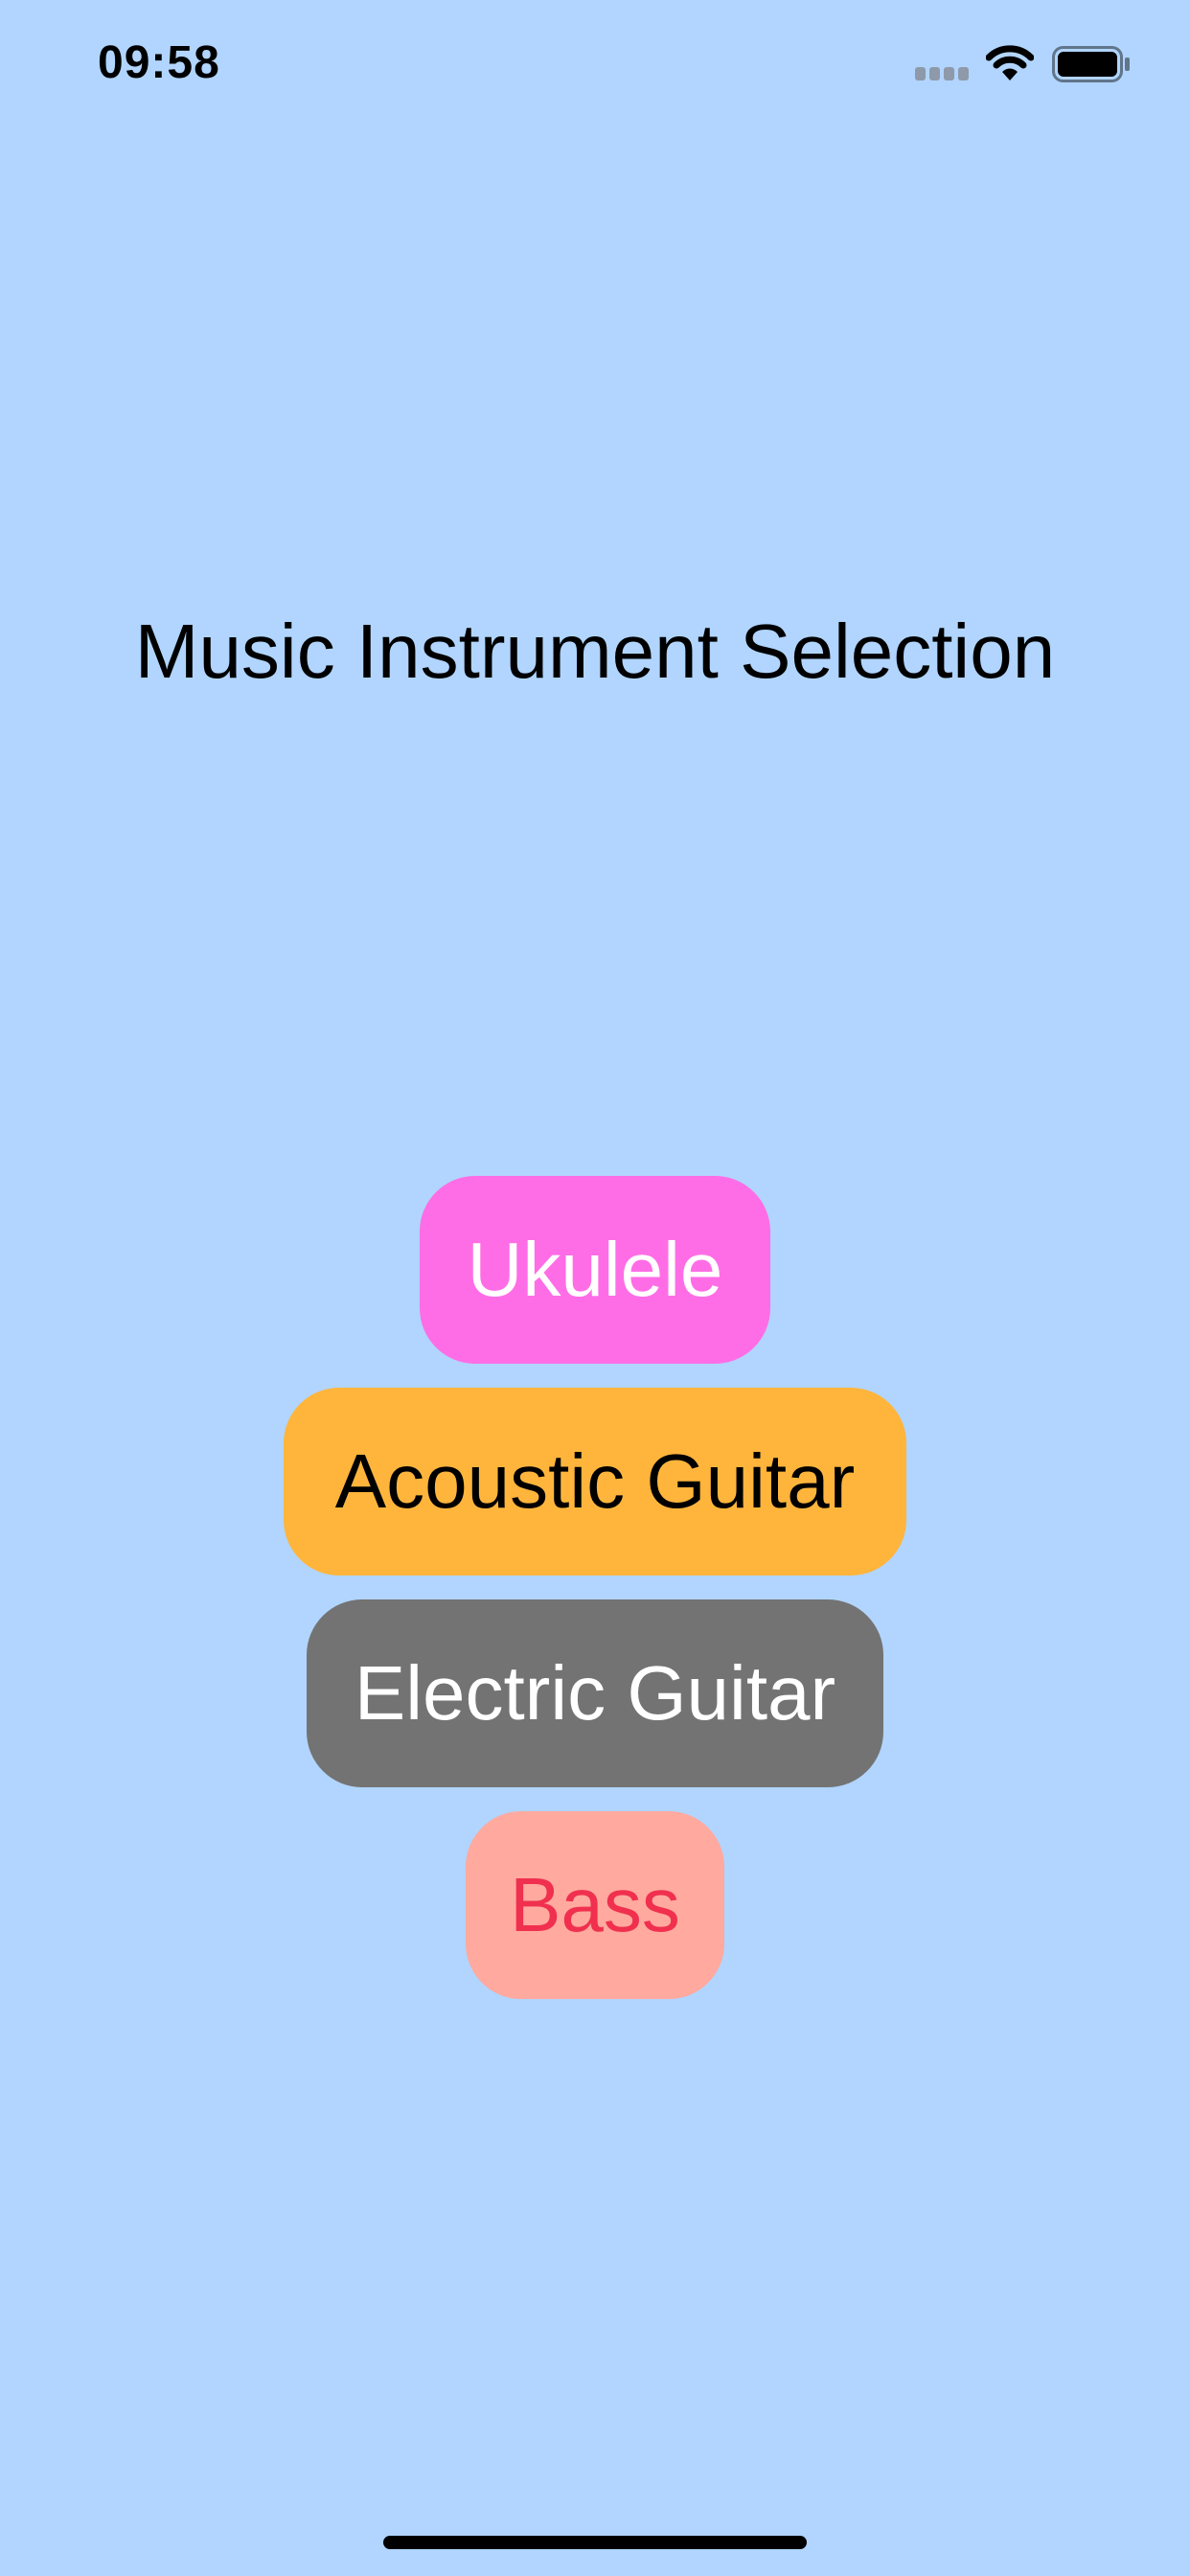 This screenshot has height=2576, width=1190. What do you see at coordinates (595, 63) in the screenshot?
I see `status-bar: 09:58` at bounding box center [595, 63].